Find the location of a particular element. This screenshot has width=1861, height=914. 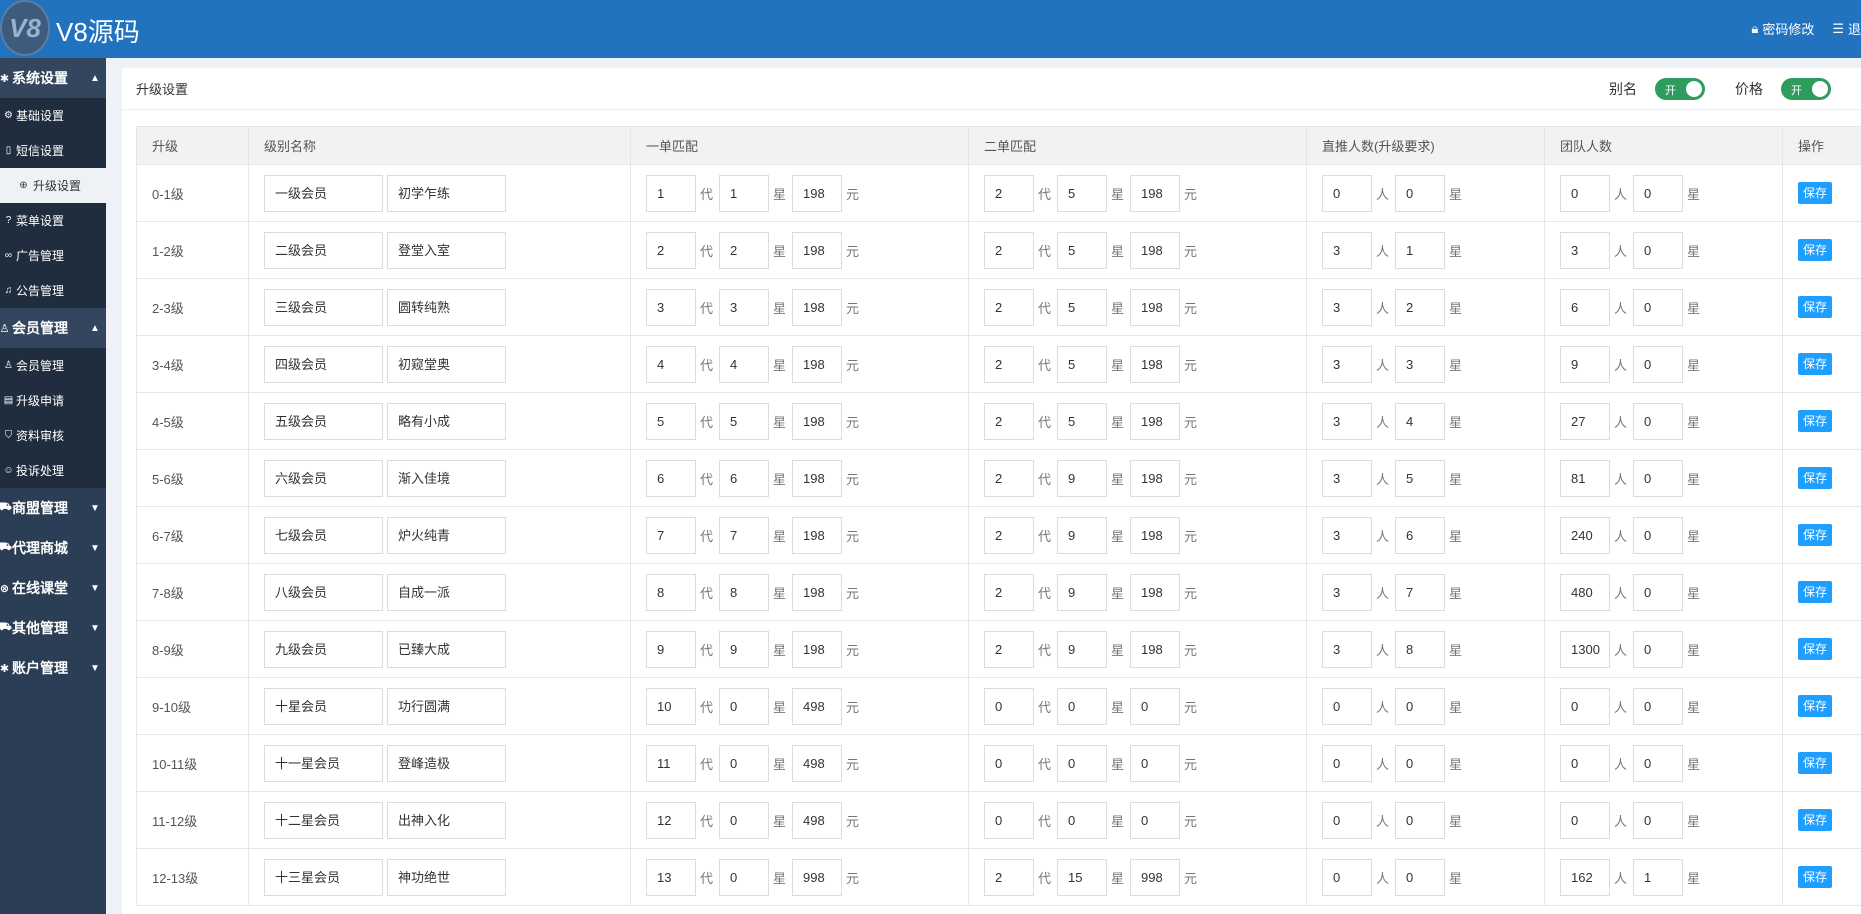

direct-star-input: 3 is located at coordinates (1420, 364).